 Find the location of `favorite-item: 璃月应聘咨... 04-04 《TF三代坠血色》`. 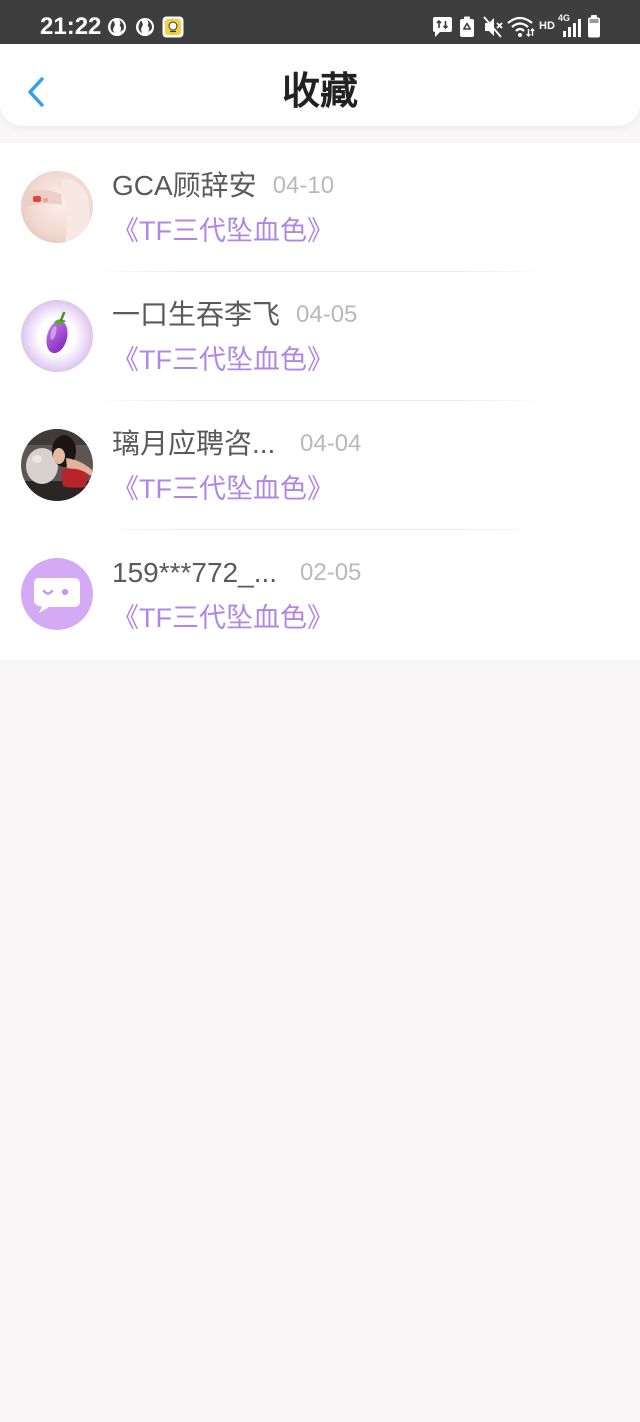

favorite-item: 璃月应聘咨... 04-04 《TF三代坠血色》 is located at coordinates (320, 465).